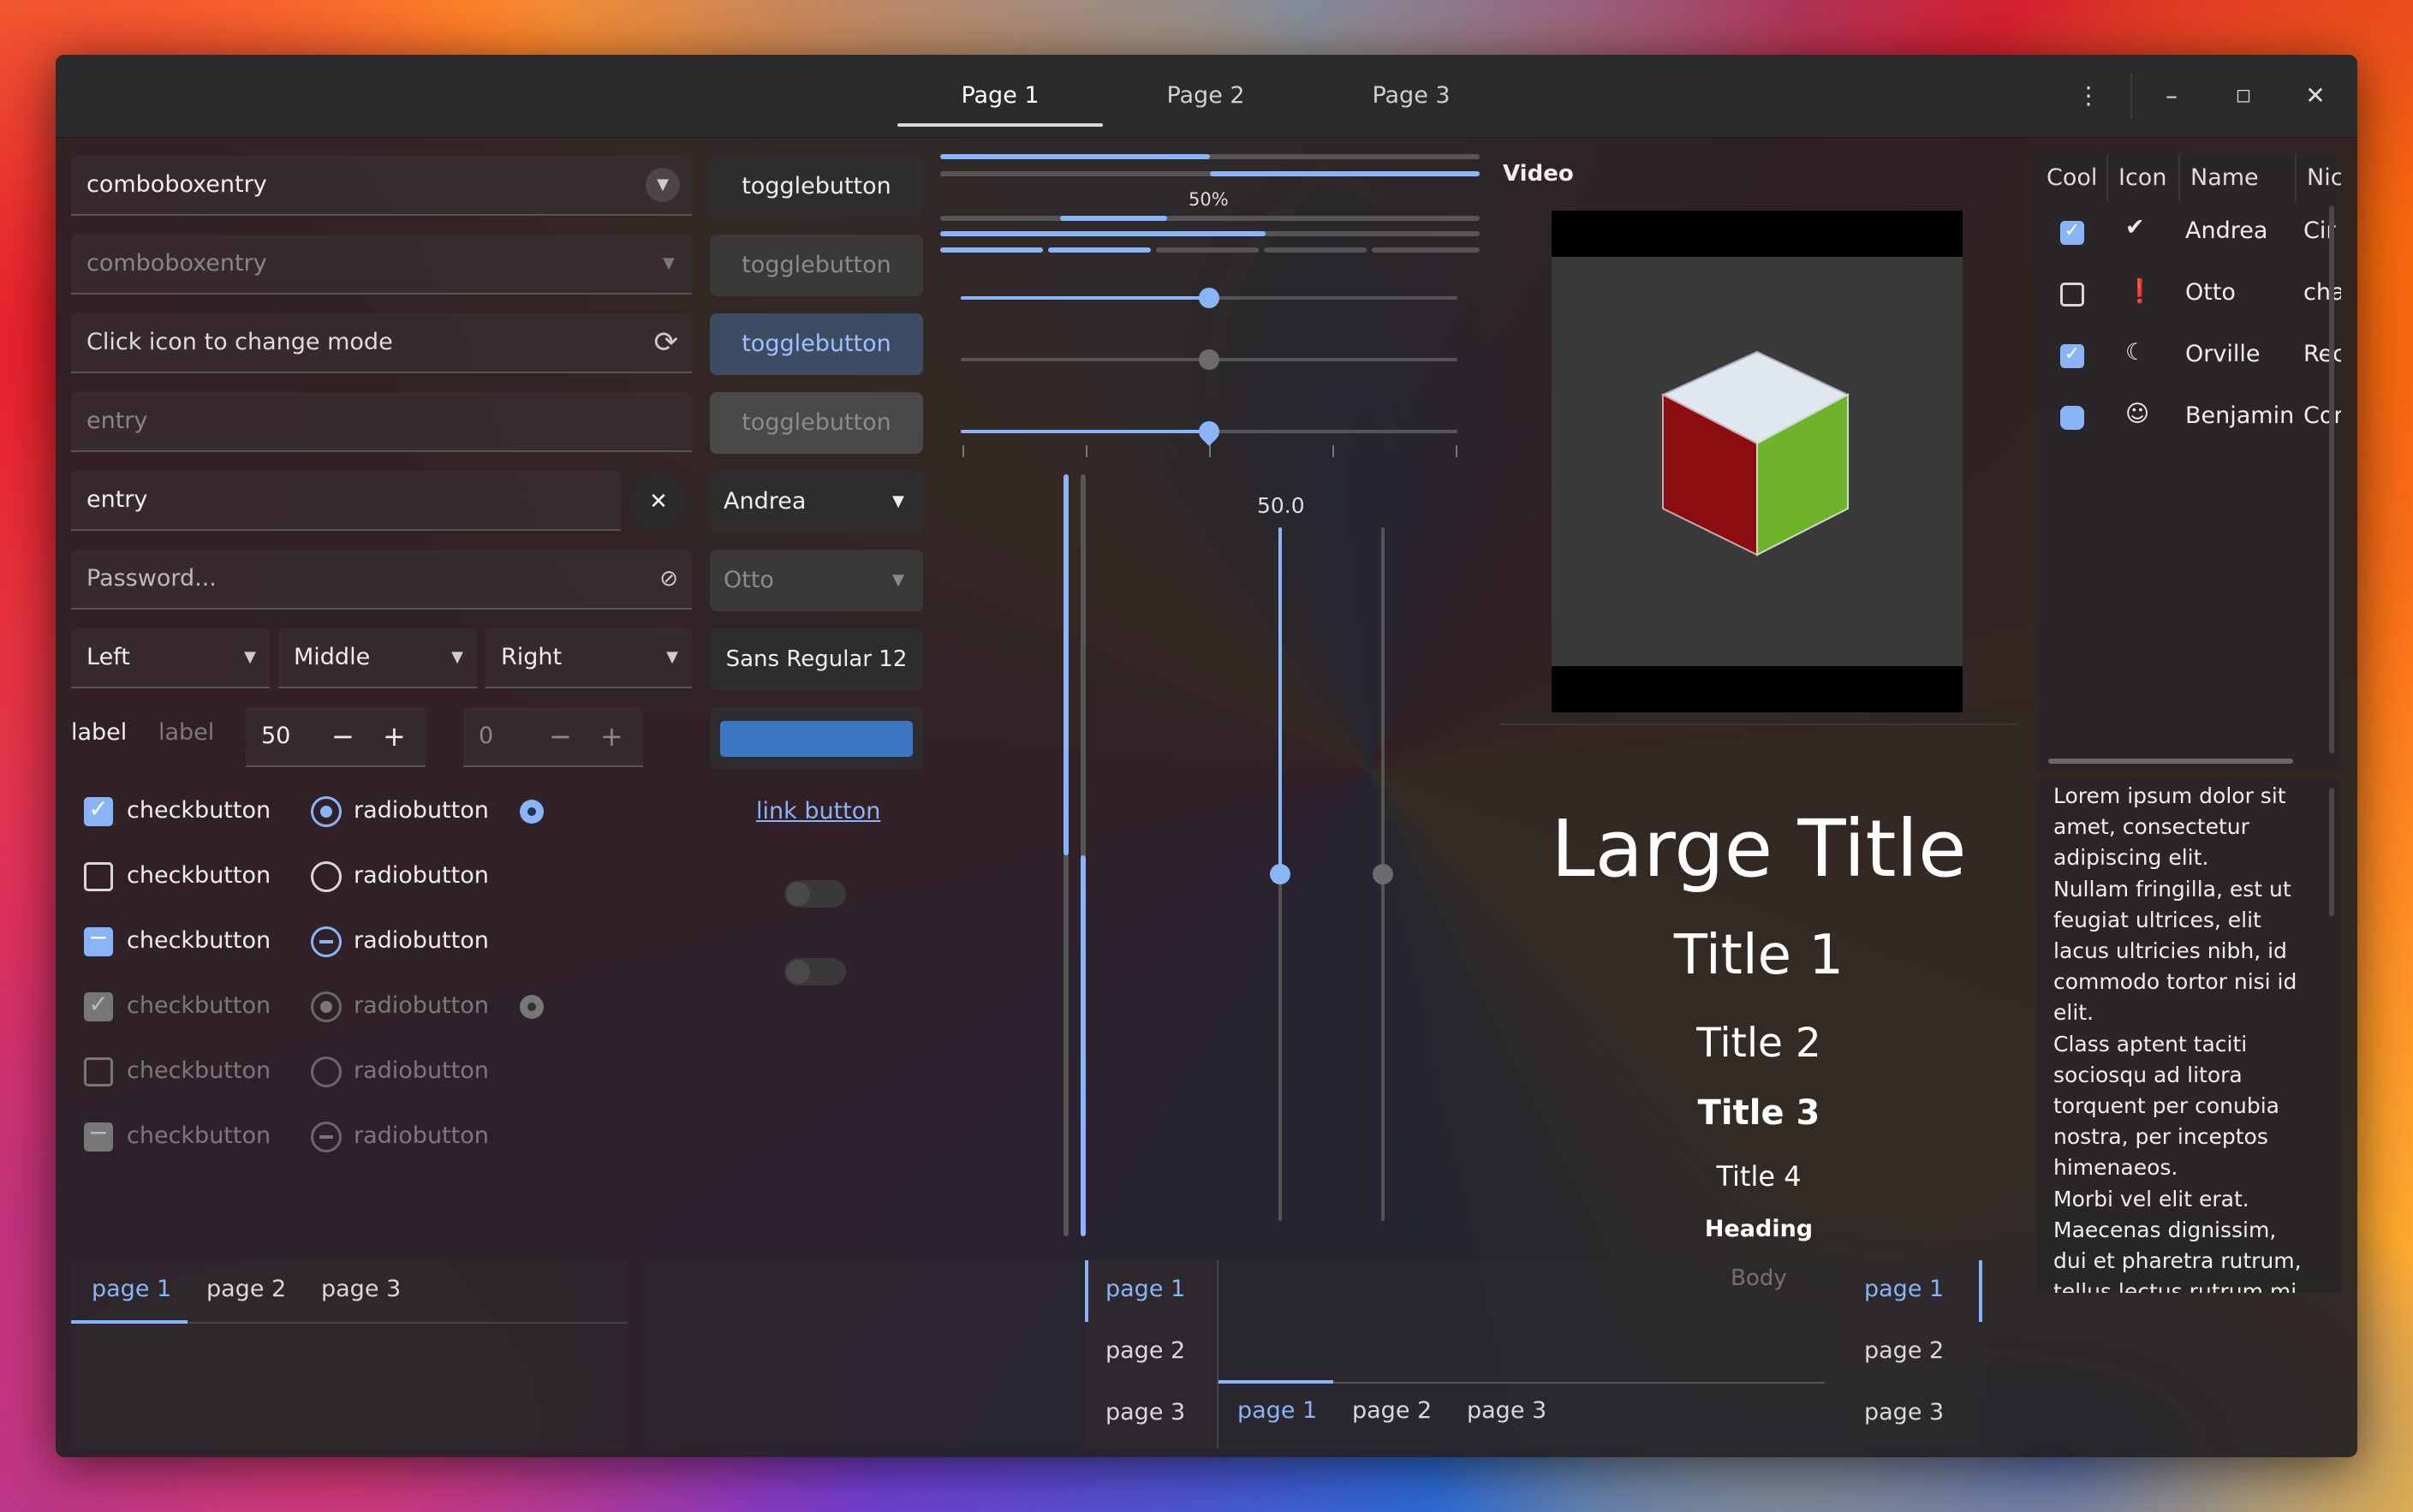 The height and width of the screenshot is (1512, 2413). What do you see at coordinates (816, 580) in the screenshot?
I see `combo-otto-disabled: Otto ▼` at bounding box center [816, 580].